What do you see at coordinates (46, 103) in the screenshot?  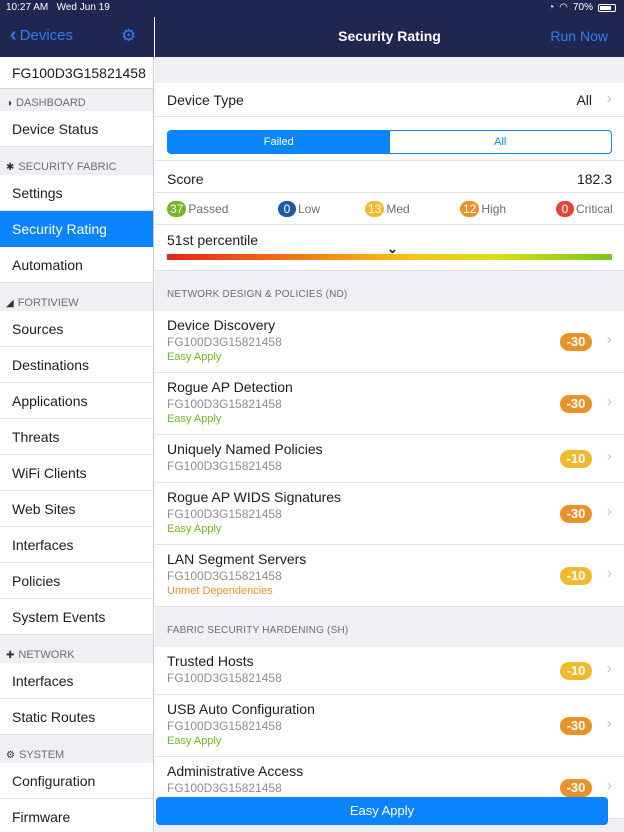 I see `section-dashboard: ◑ DASHBOARD` at bounding box center [46, 103].